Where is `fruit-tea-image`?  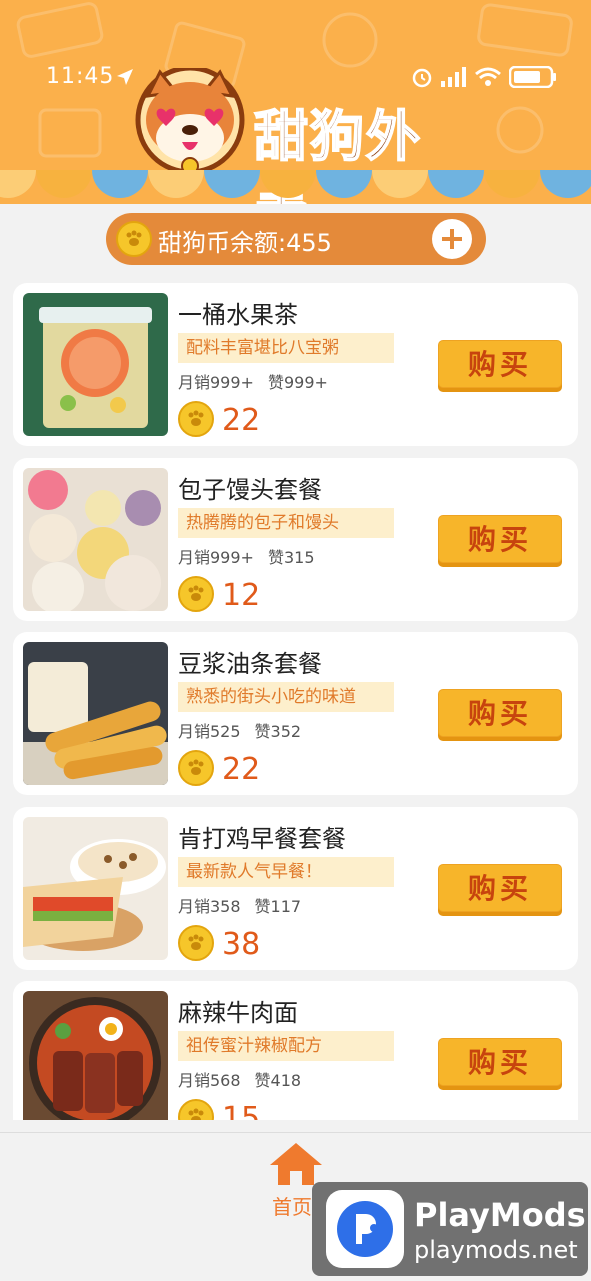
fruit-tea-image is located at coordinates (95, 364).